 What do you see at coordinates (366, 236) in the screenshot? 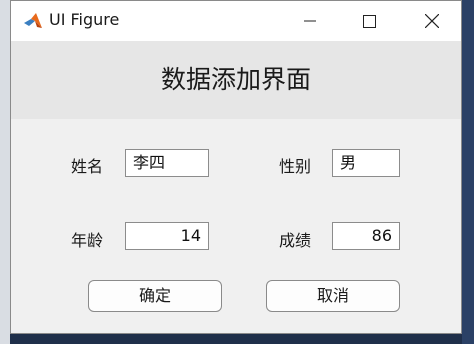
I see `score-field: 86` at bounding box center [366, 236].